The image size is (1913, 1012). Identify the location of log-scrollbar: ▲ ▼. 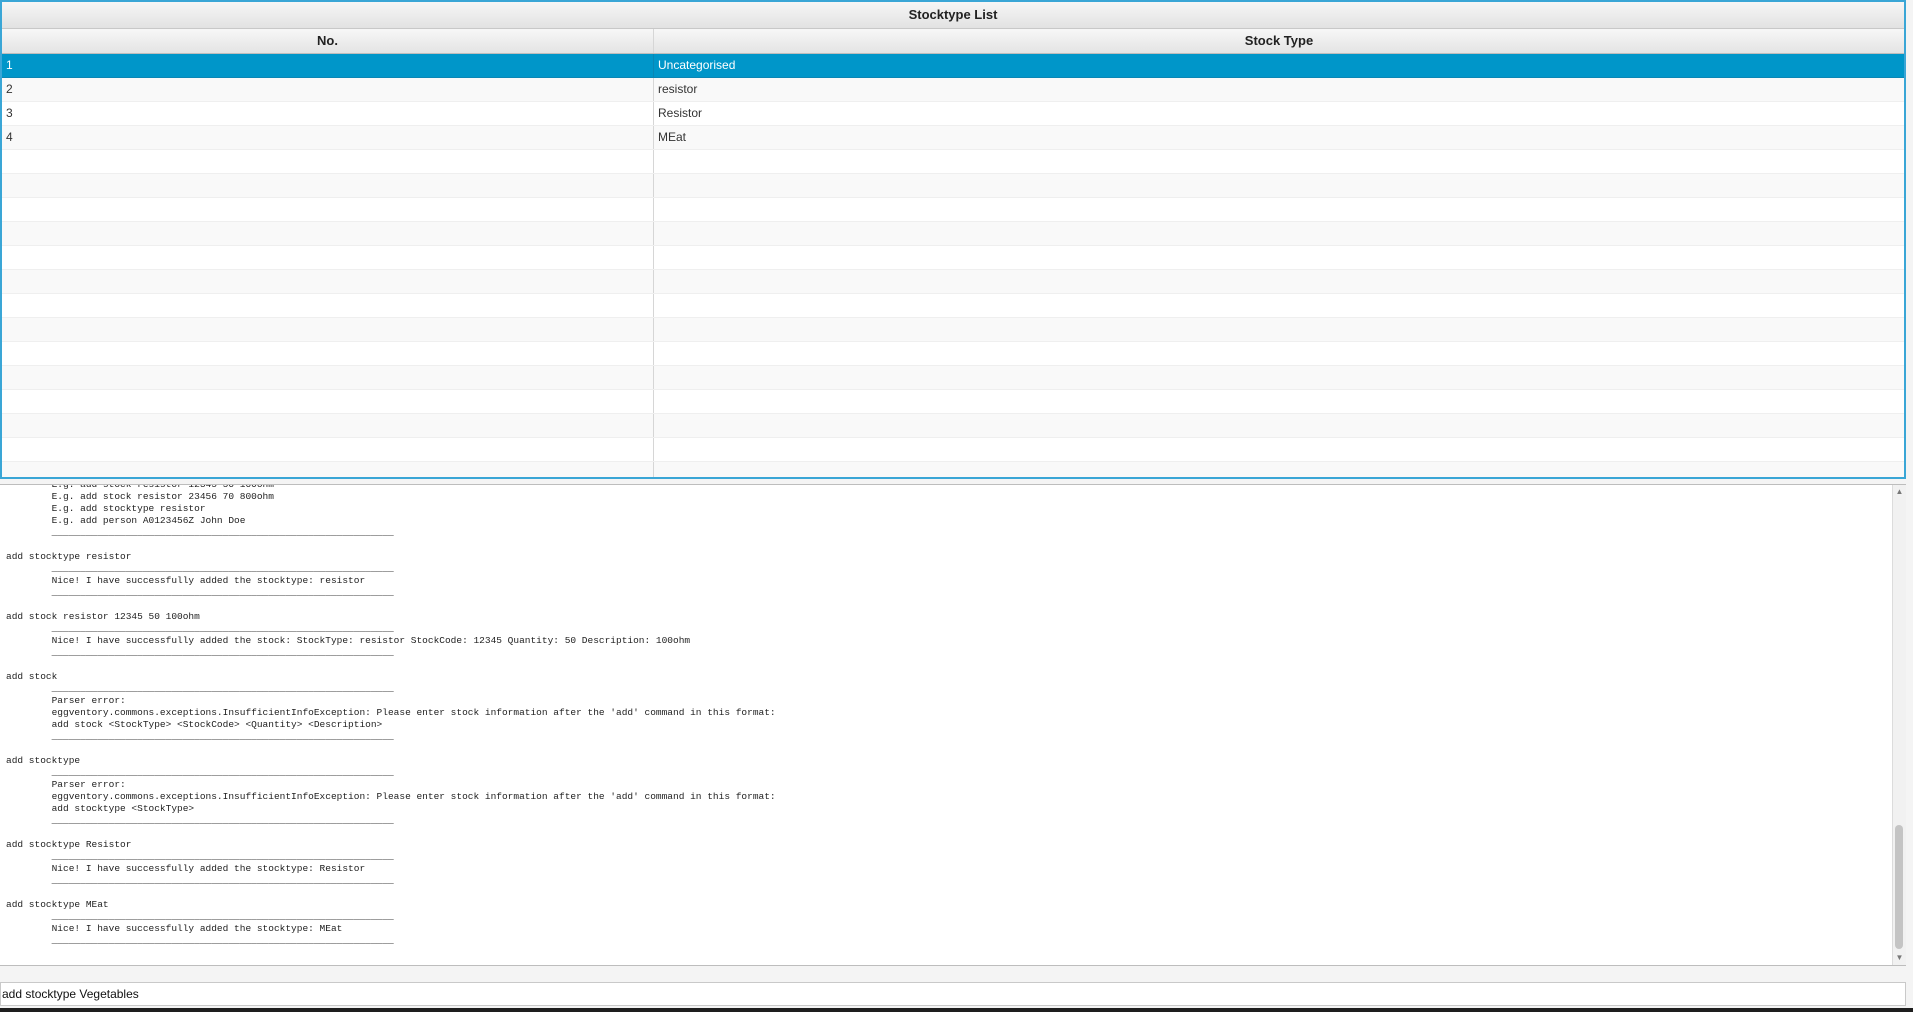
(1899, 725).